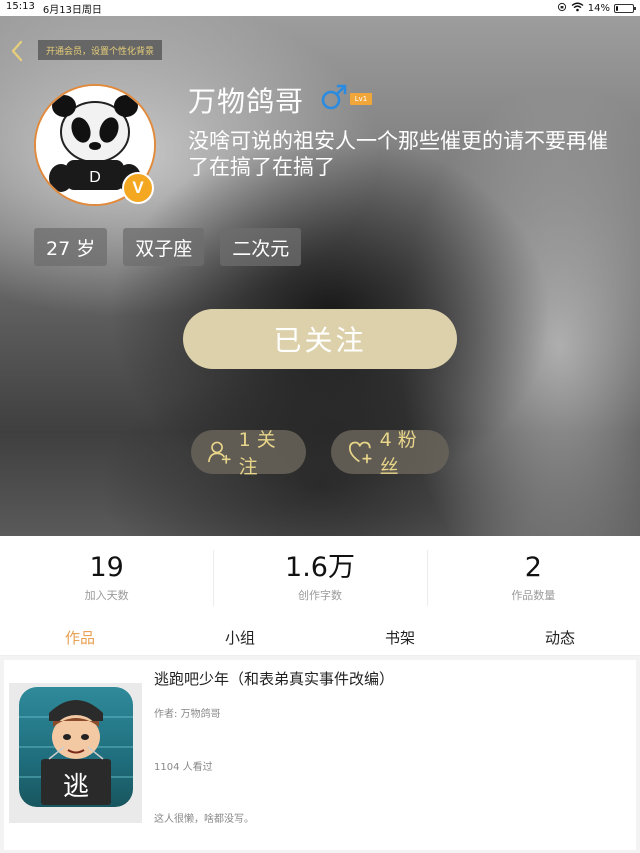  I want to click on battery-icon, so click(625, 8).